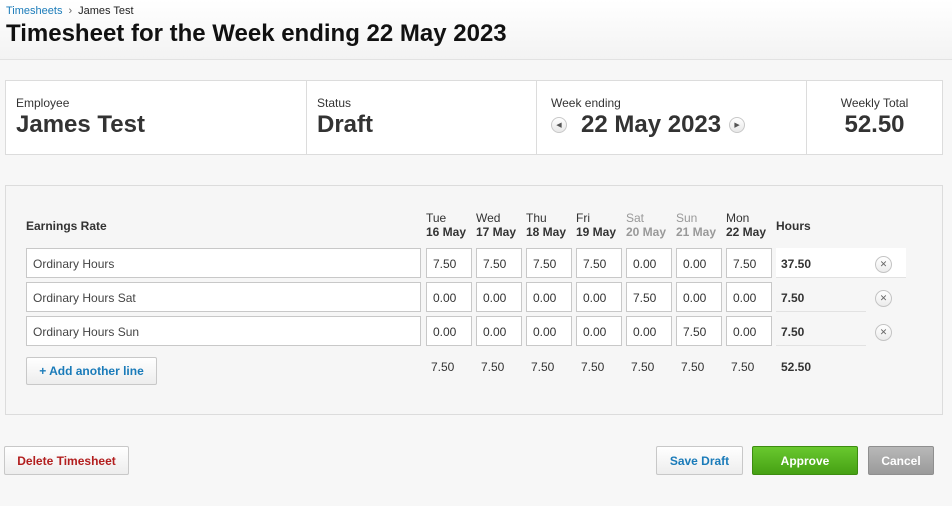 The image size is (952, 506). What do you see at coordinates (793, 226) in the screenshot?
I see `hours-header: Hours` at bounding box center [793, 226].